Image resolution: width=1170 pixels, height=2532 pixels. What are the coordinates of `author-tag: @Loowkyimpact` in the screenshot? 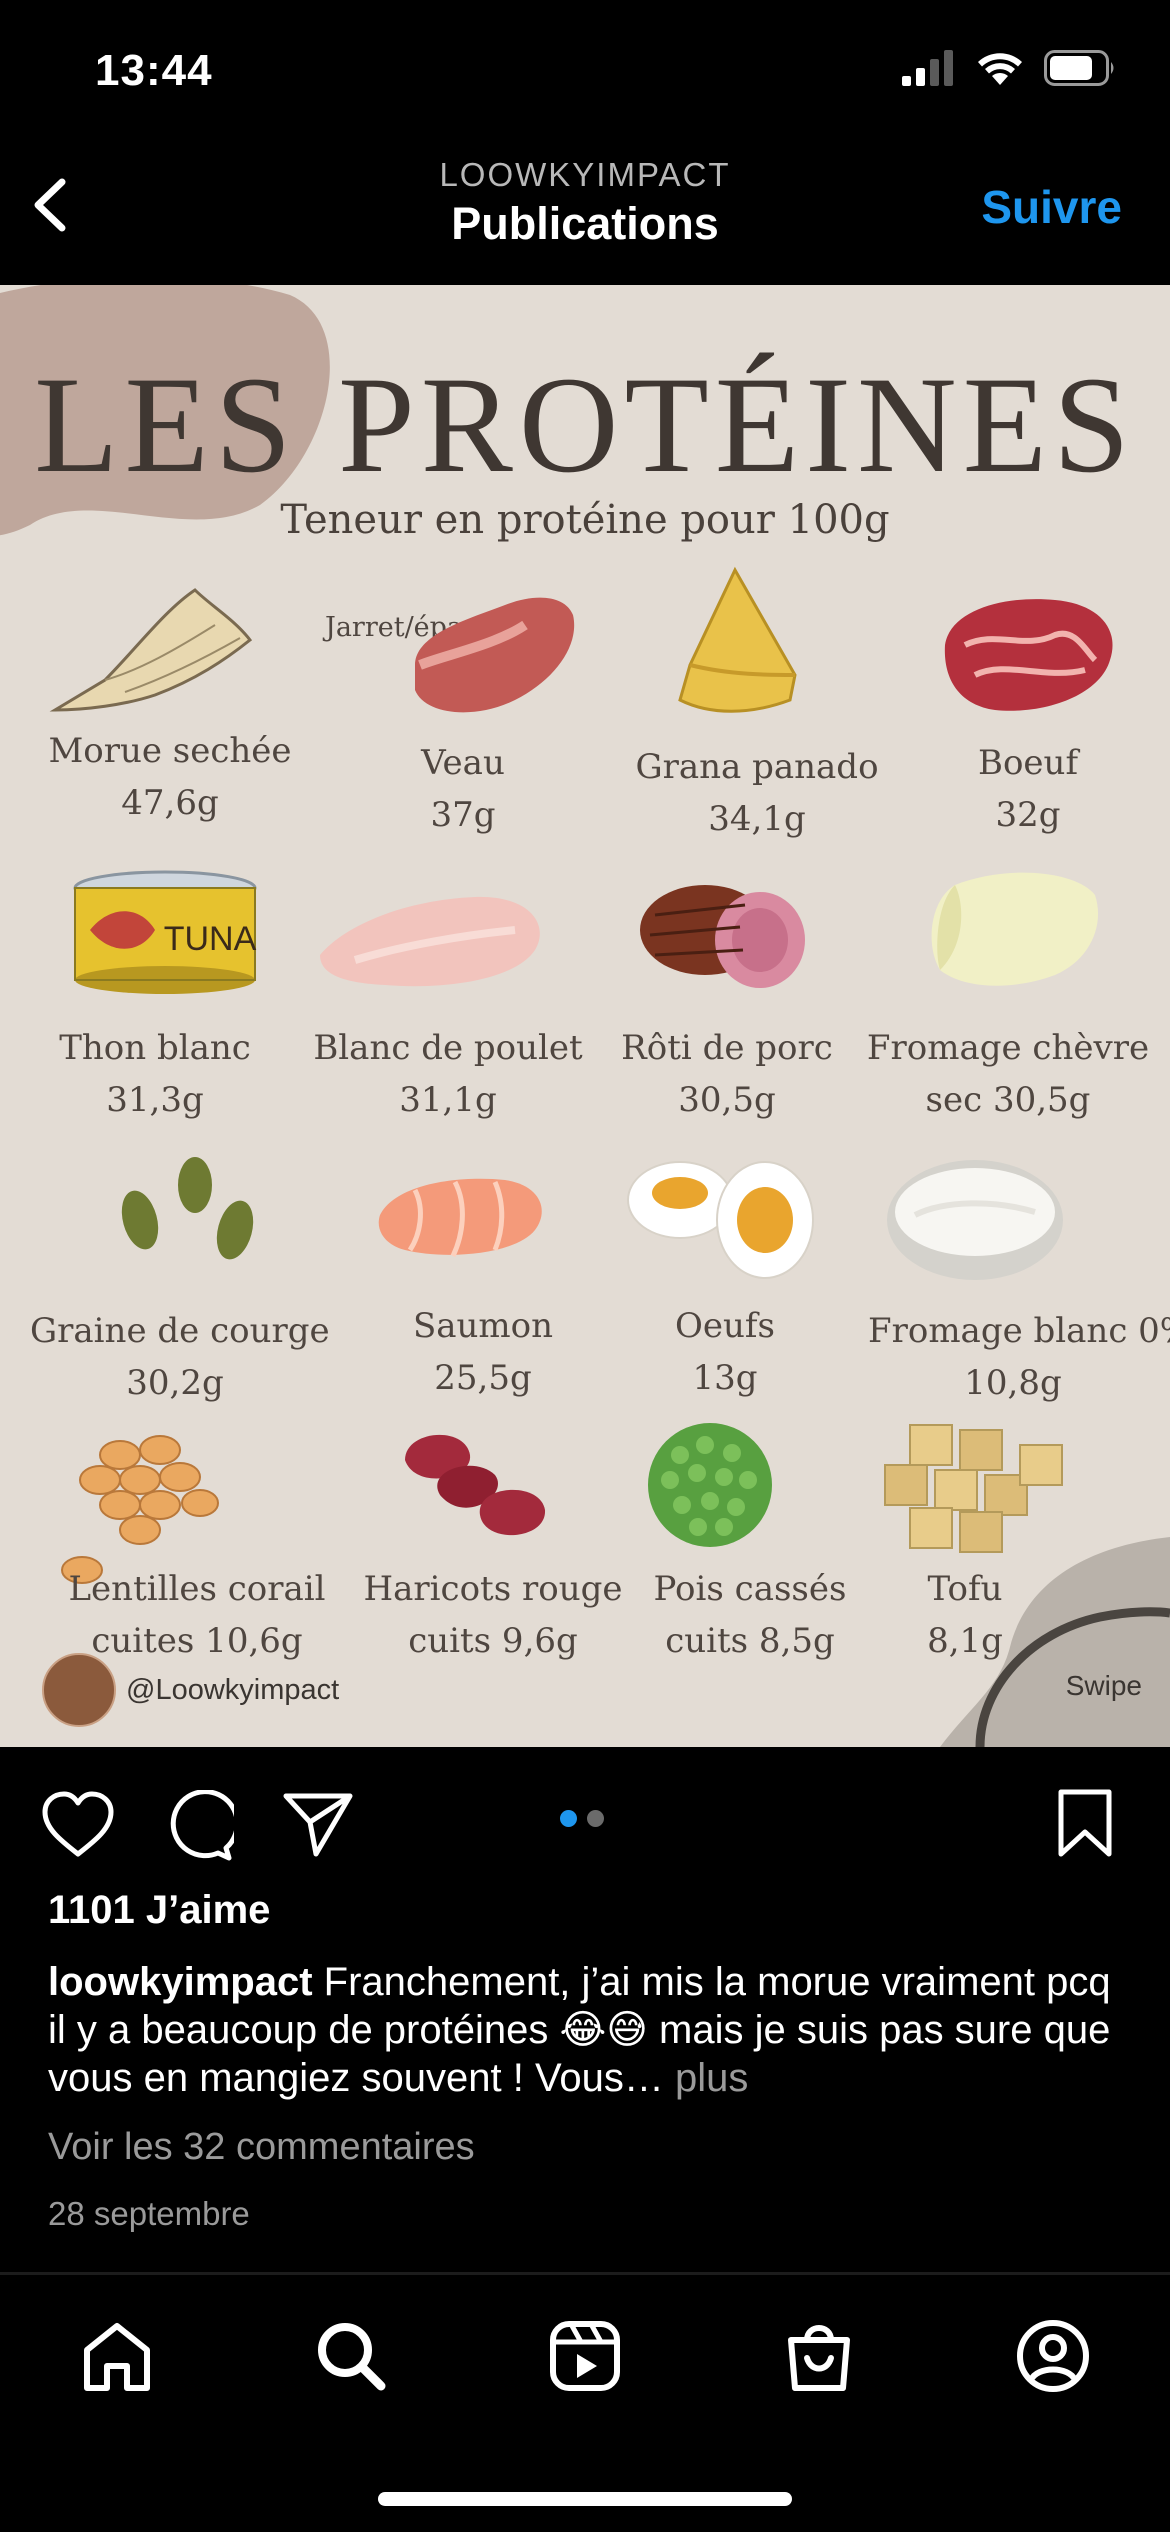 It's located at (190, 1690).